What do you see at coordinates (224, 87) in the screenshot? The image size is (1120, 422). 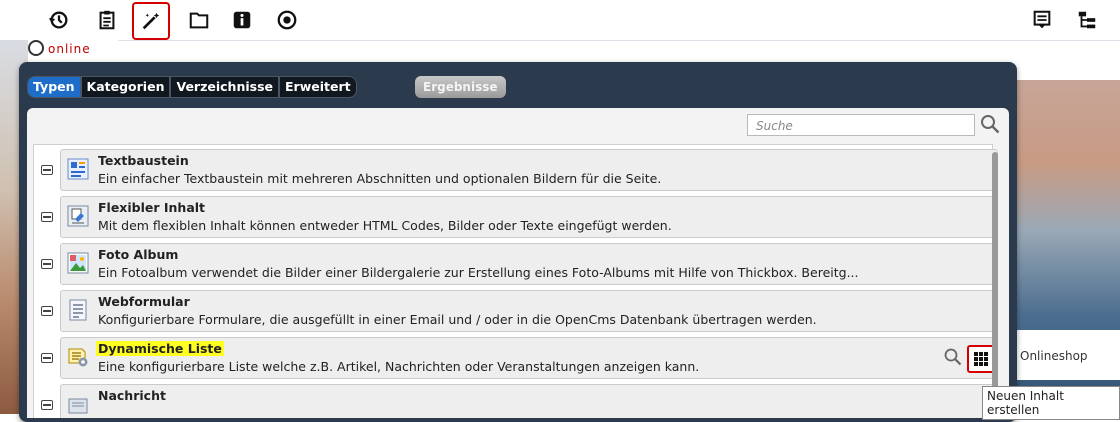 I see `tab-verzeichnisse: Verzeichnisse` at bounding box center [224, 87].